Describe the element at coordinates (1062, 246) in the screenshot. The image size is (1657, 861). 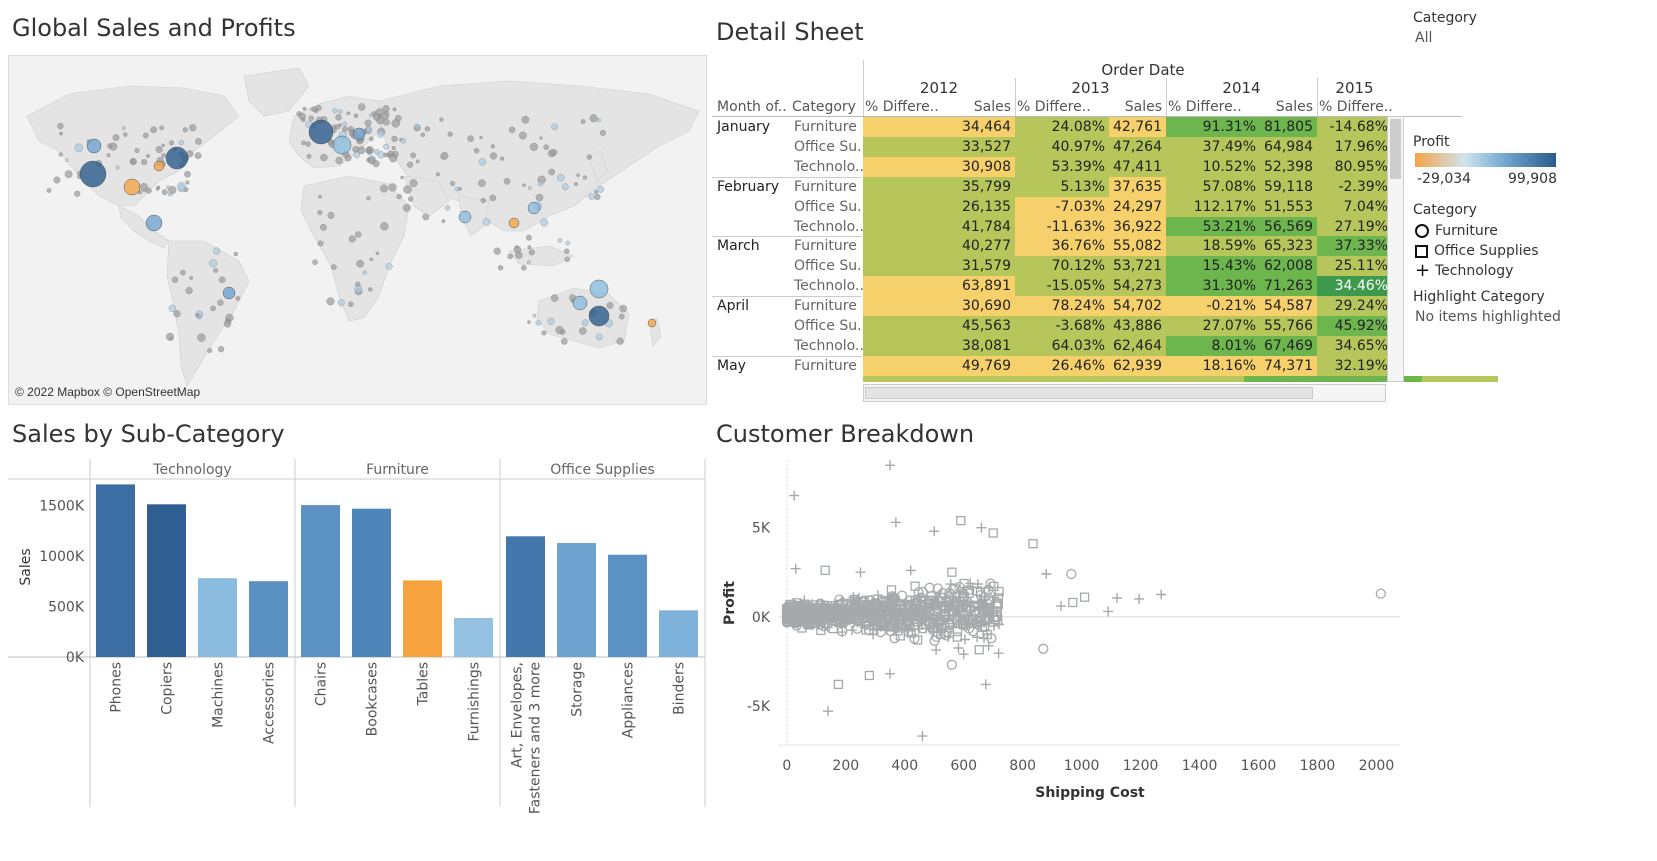
I see `table-cell: 36.76%` at that location.